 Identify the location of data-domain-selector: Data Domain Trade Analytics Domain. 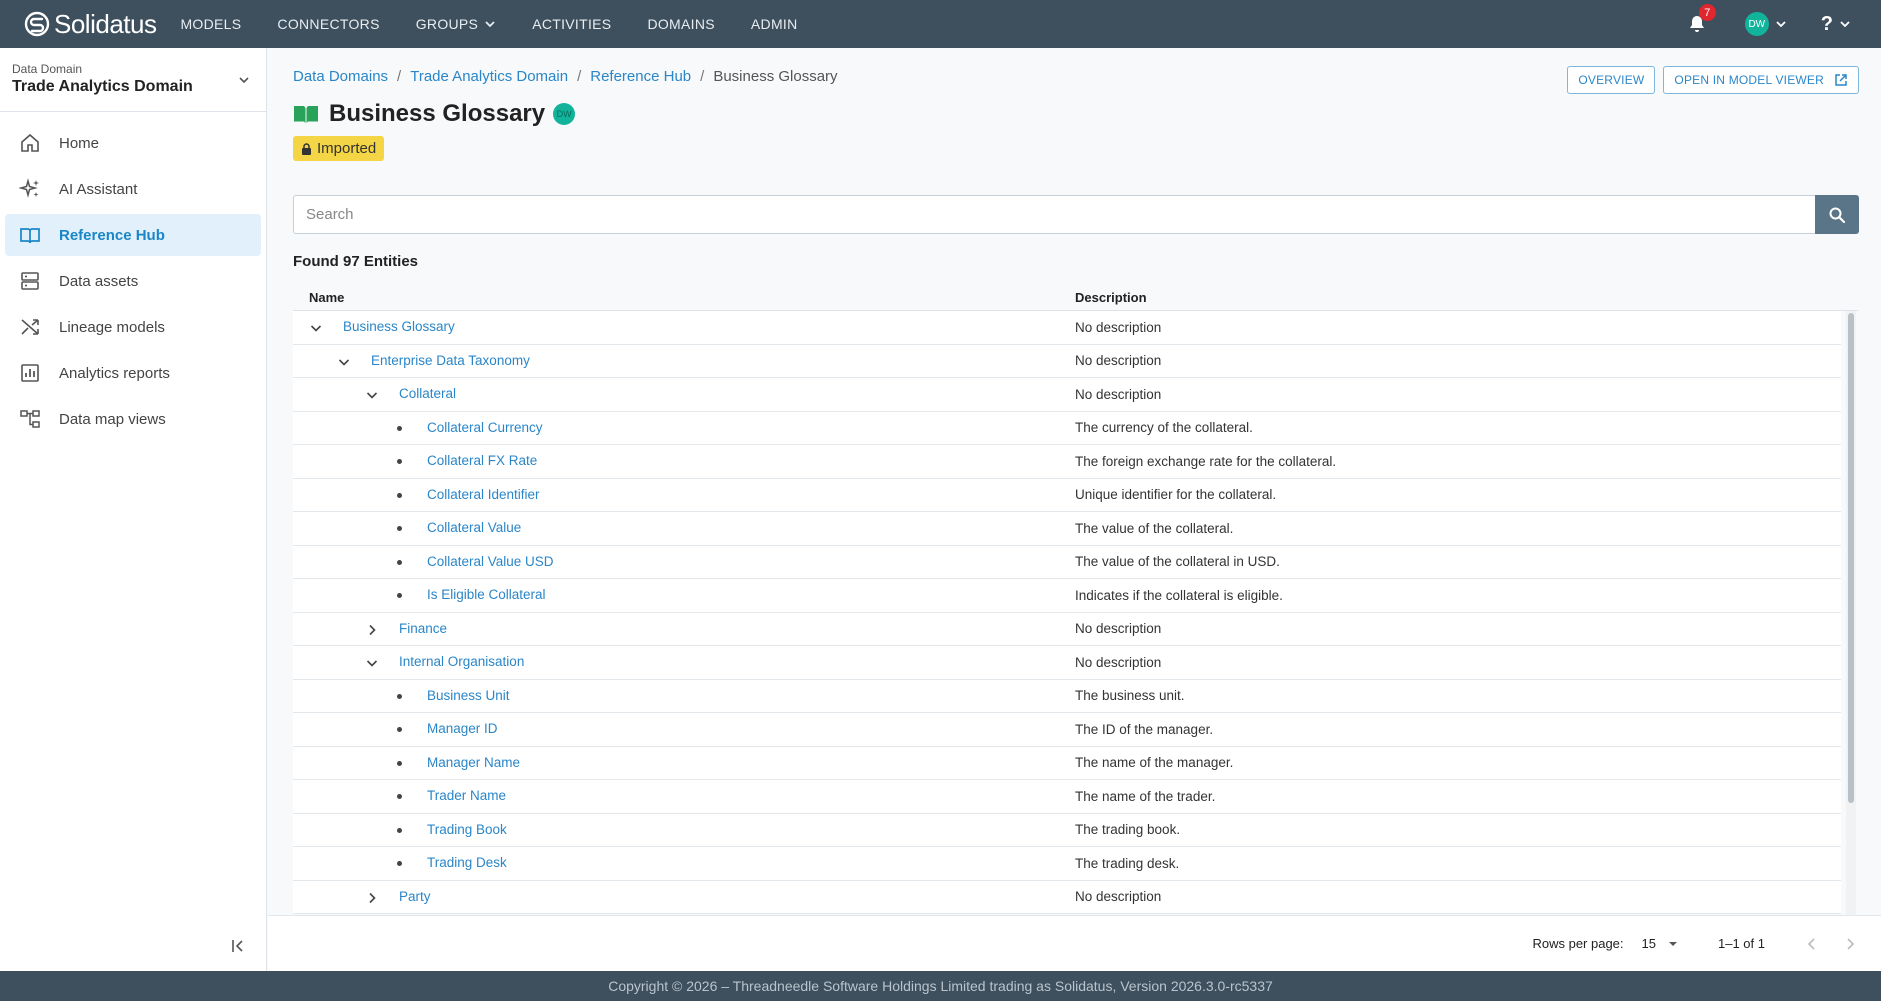
(133, 80).